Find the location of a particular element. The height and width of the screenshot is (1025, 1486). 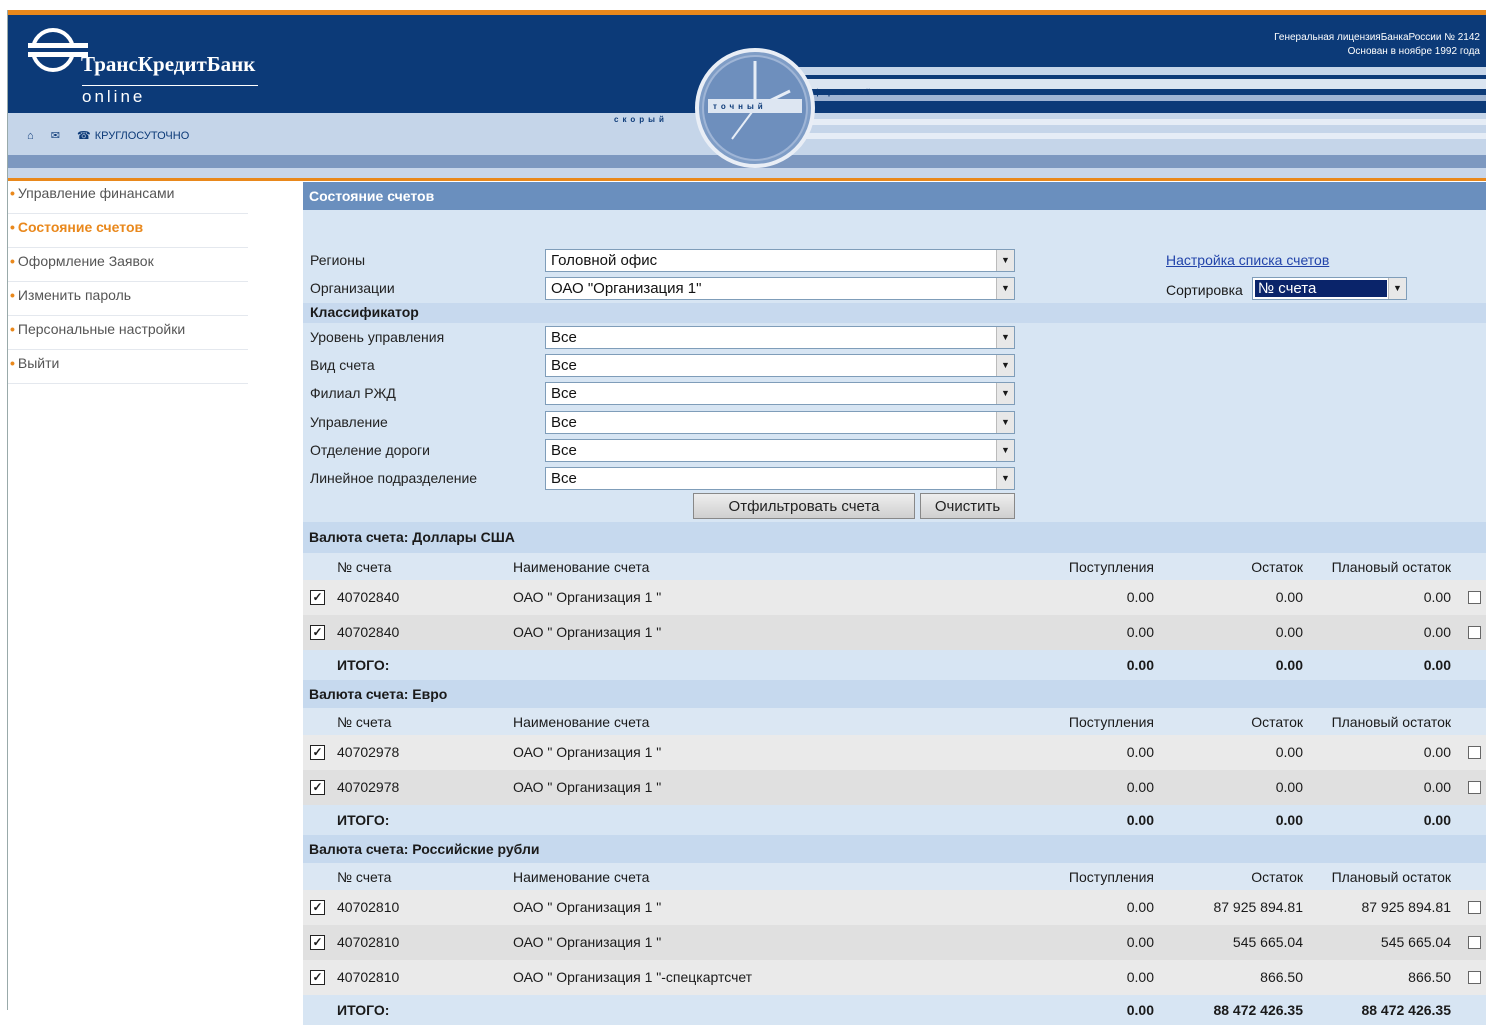

org-select: ОАО "Организация 1" ▼ is located at coordinates (780, 288).